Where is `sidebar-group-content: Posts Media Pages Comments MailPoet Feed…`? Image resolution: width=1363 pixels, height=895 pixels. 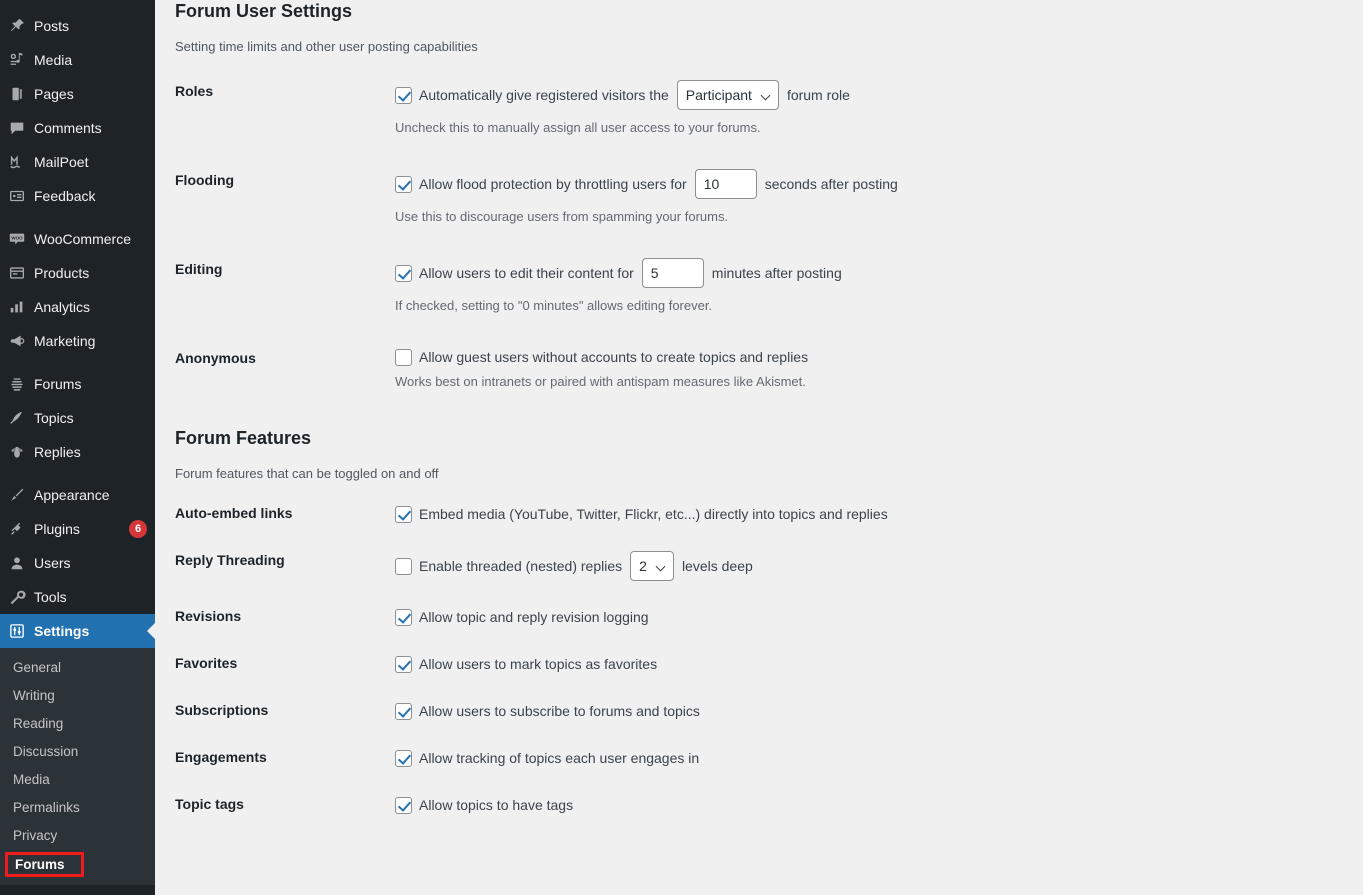 sidebar-group-content: Posts Media Pages Comments MailPoet Feed… is located at coordinates (77, 111).